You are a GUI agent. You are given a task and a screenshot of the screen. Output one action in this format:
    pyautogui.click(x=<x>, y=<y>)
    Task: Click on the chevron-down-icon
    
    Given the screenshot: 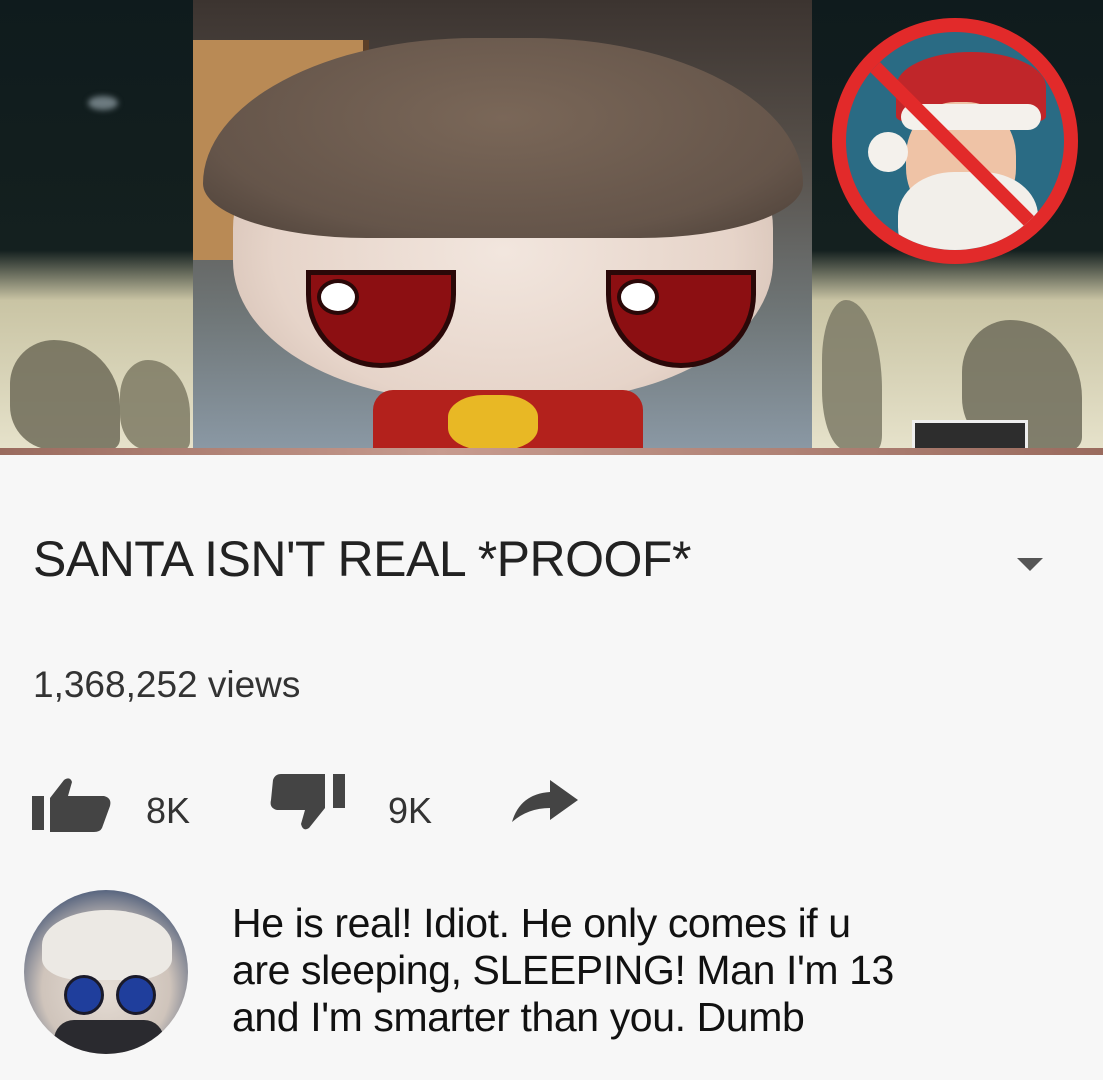 What is the action you would take?
    pyautogui.click(x=1030, y=564)
    